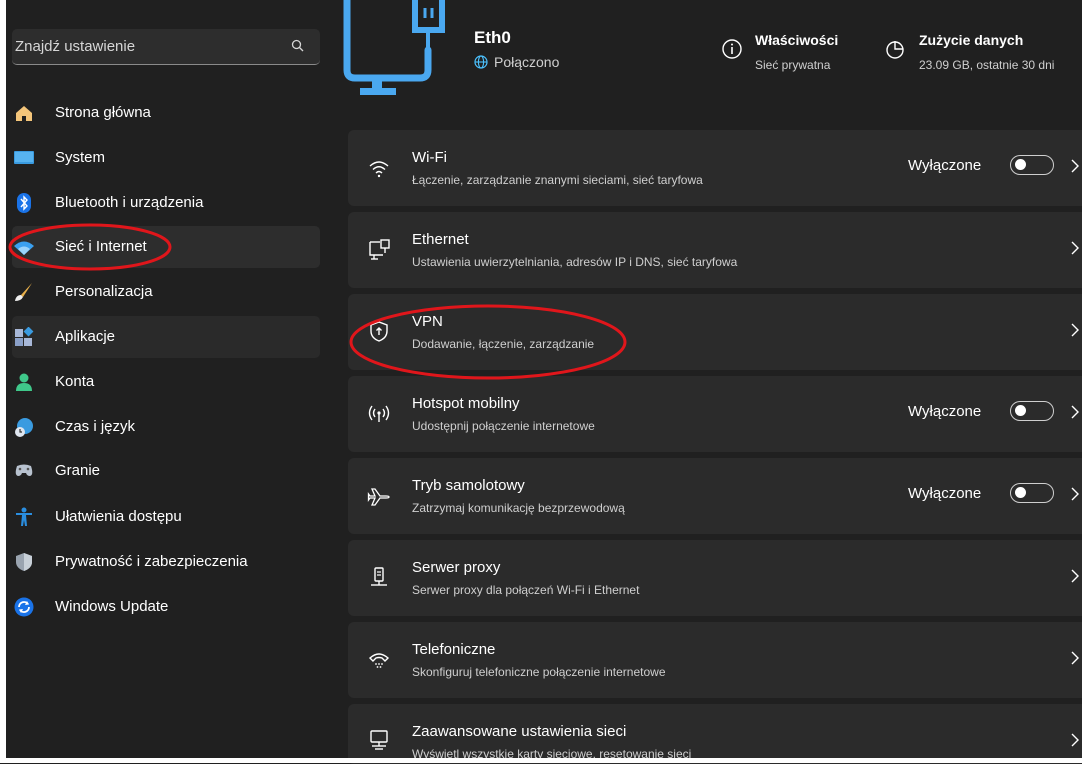 Image resolution: width=1082 pixels, height=764 pixels. Describe the element at coordinates (427, 321) in the screenshot. I see `card-title: VPN` at that location.